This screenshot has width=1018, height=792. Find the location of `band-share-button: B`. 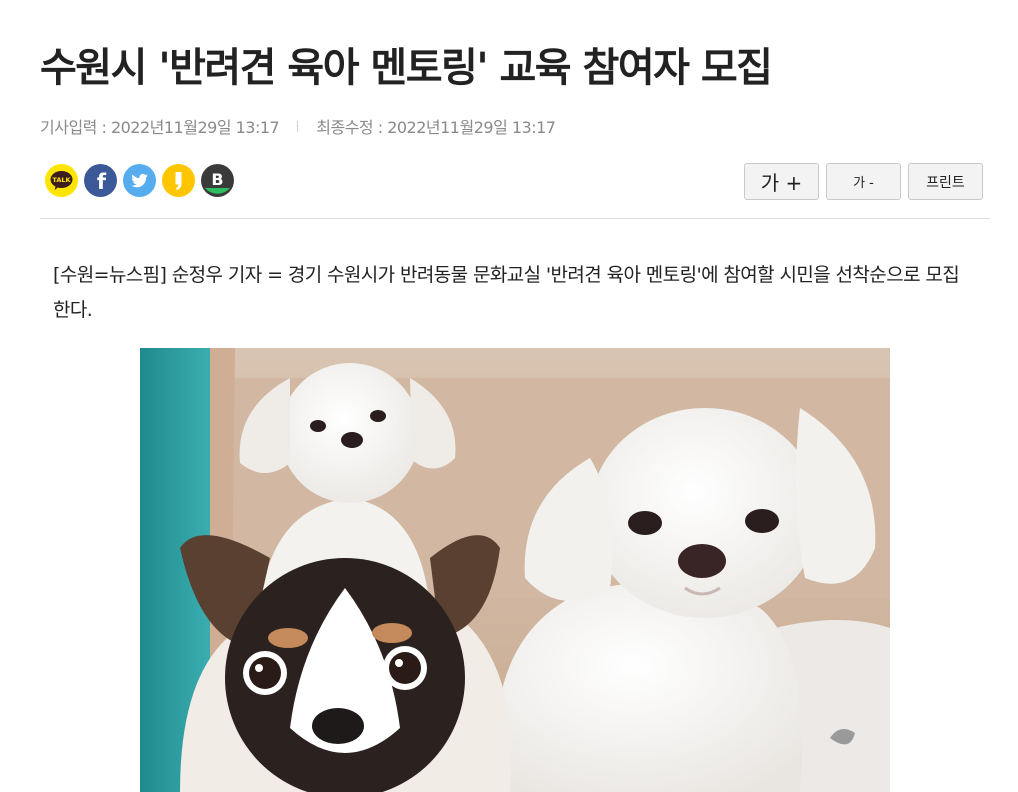

band-share-button: B is located at coordinates (217, 180).